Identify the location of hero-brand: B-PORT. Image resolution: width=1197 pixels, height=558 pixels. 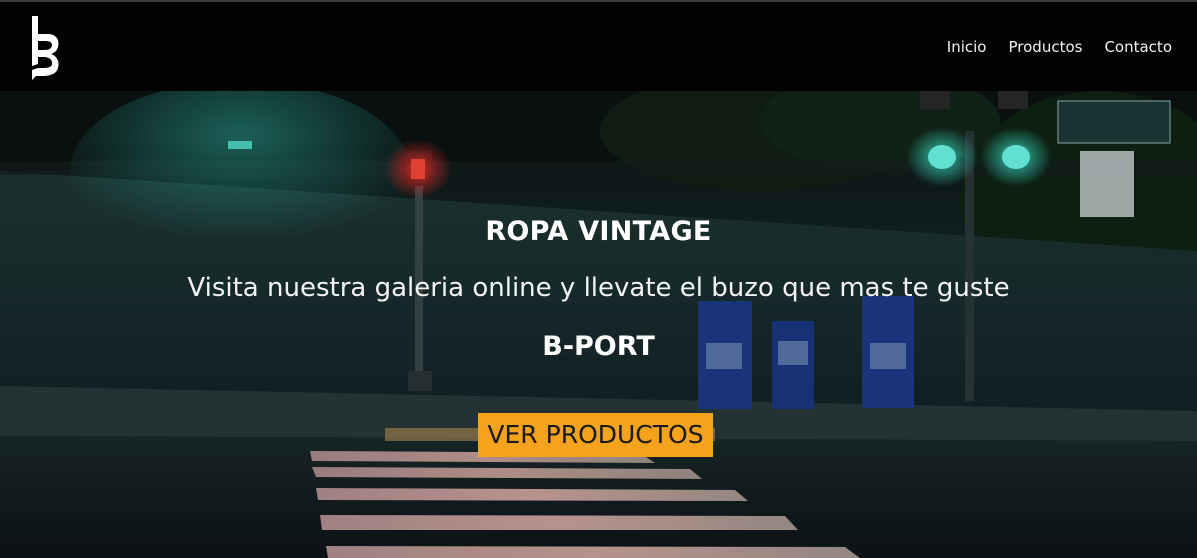
(598, 346).